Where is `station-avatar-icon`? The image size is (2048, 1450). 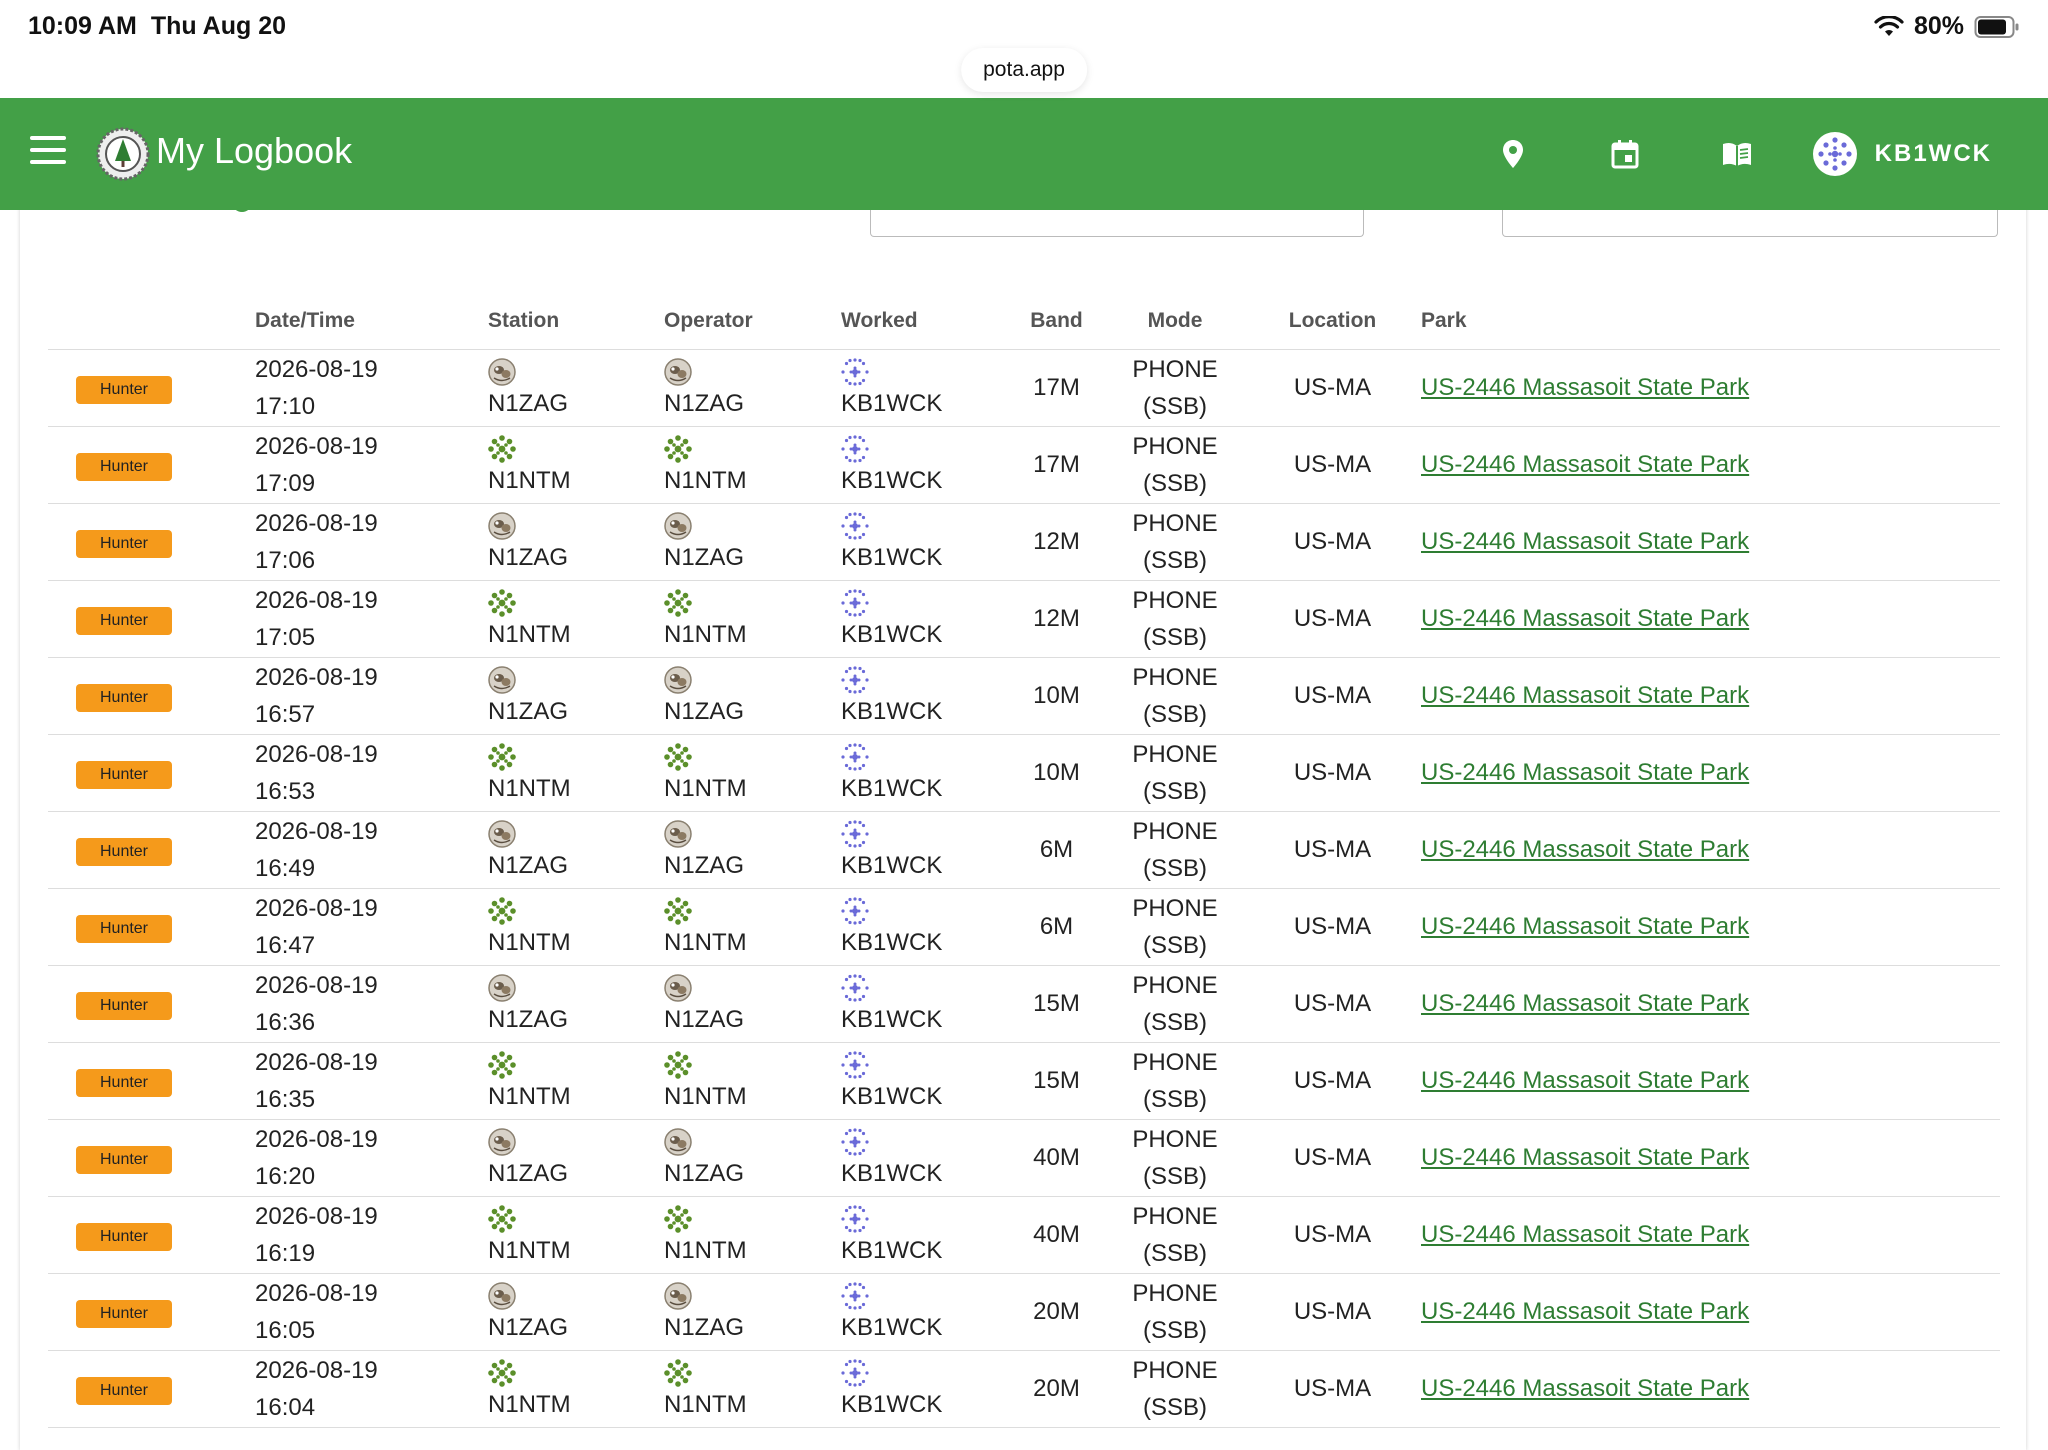
station-avatar-icon is located at coordinates (502, 374).